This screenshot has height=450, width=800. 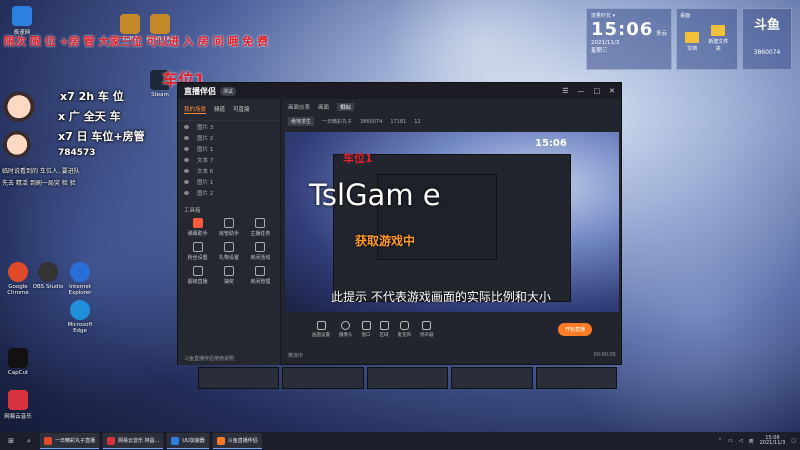 What do you see at coordinates (346, 107) in the screenshot?
I see `tab-similar: 相似` at bounding box center [346, 107].